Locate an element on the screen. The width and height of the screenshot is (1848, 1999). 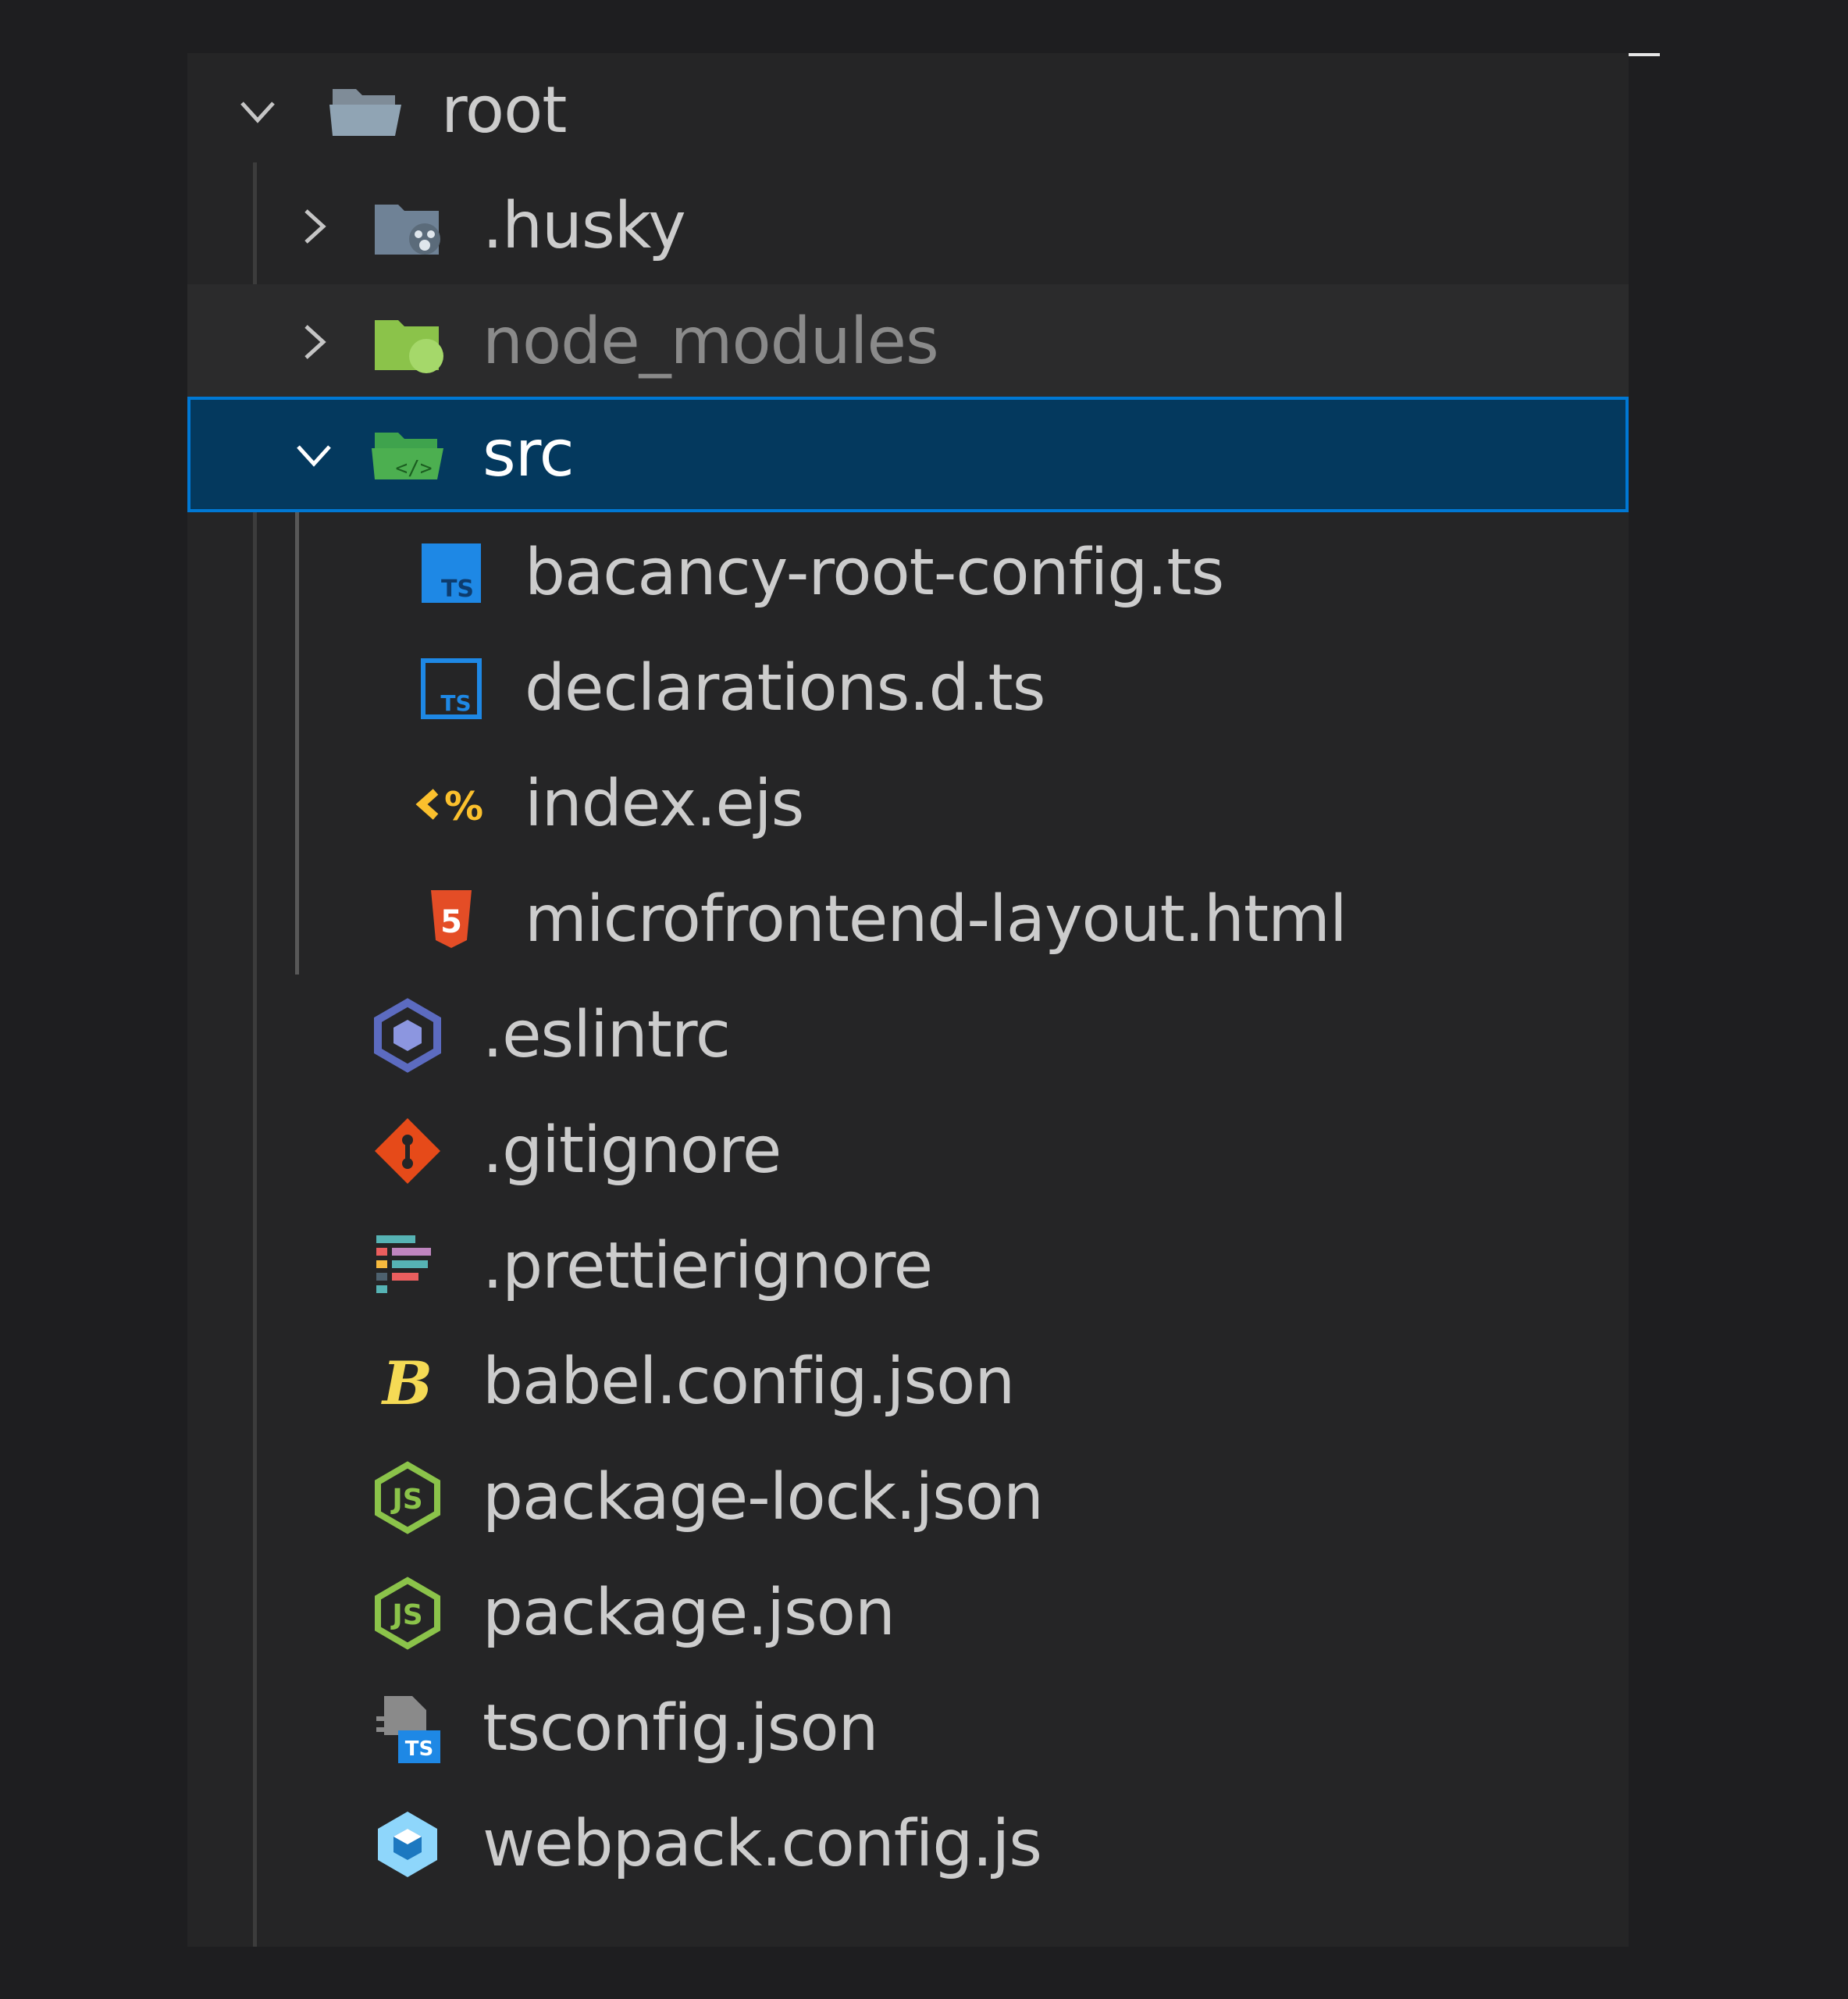
tree-item-src: </> src is located at coordinates (908, 454).